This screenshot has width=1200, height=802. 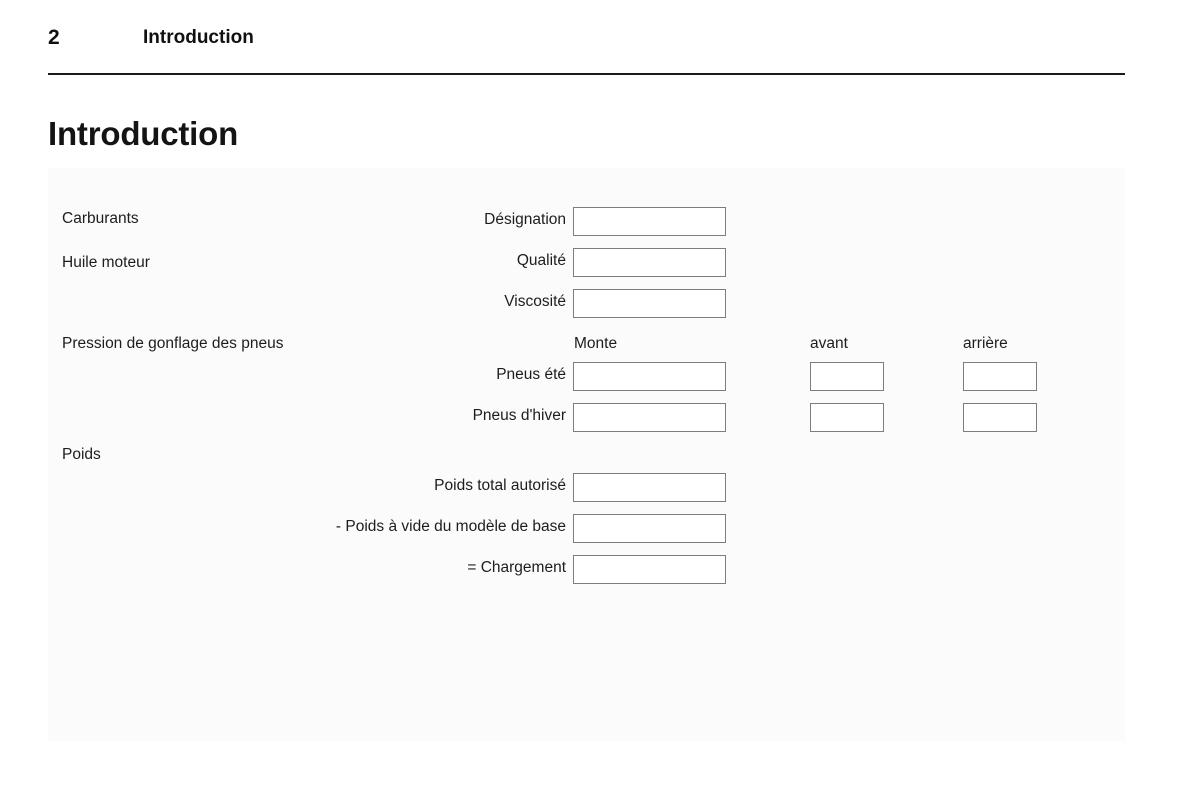 I want to click on section-label-huile-moteur: Huile moteur, so click(x=106, y=262).